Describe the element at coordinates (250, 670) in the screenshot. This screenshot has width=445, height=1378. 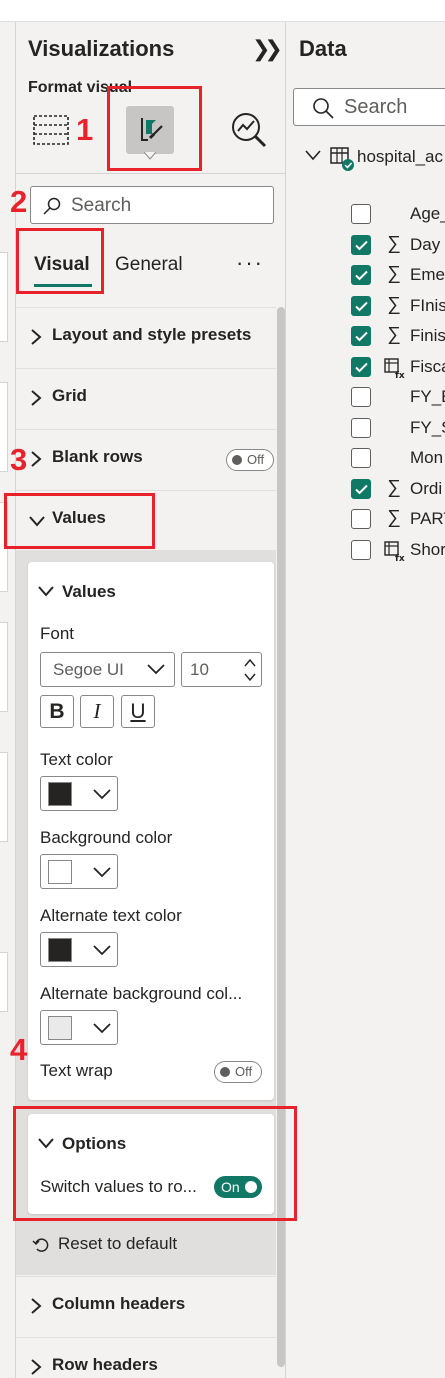
I see `spinner-icon` at that location.